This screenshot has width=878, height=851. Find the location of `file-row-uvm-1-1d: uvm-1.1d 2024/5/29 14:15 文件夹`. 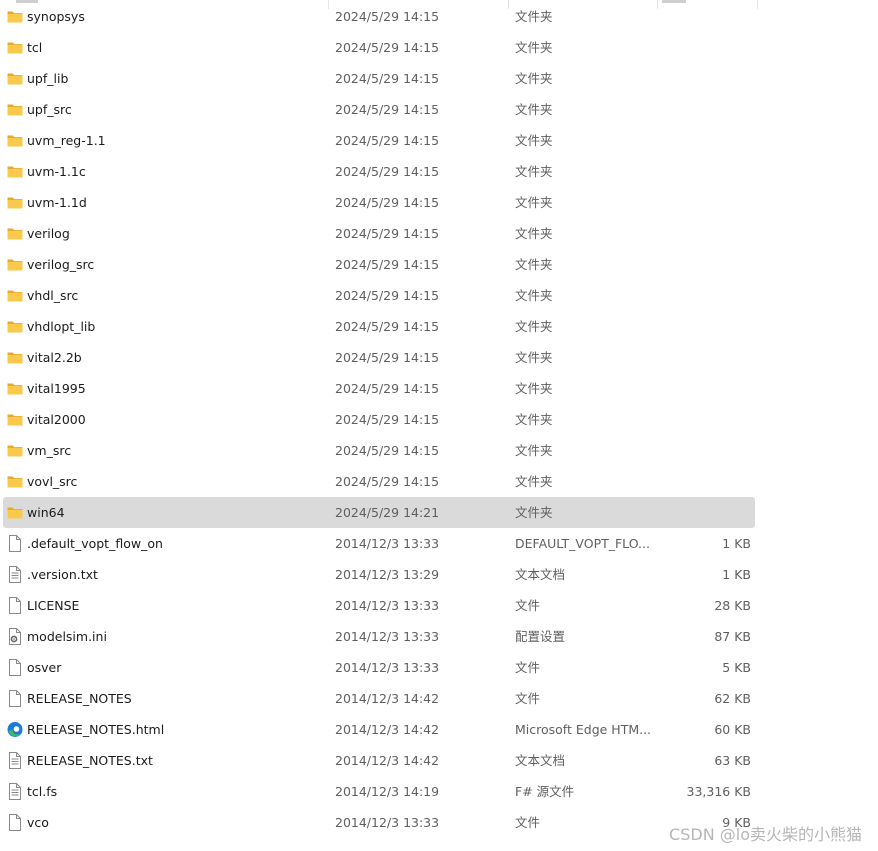

file-row-uvm-1-1d: uvm-1.1d 2024/5/29 14:15 文件夹 is located at coordinates (379, 202).